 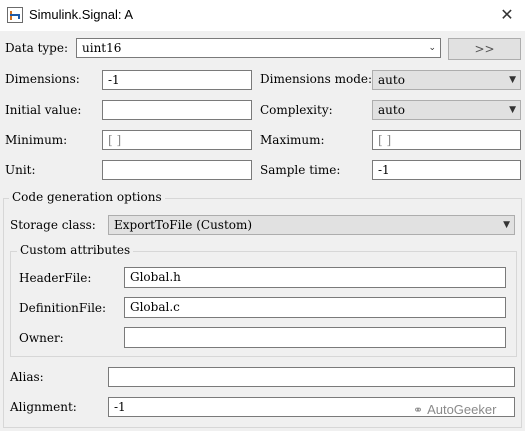 What do you see at coordinates (41, 338) in the screenshot?
I see `owner-label: Owner:` at bounding box center [41, 338].